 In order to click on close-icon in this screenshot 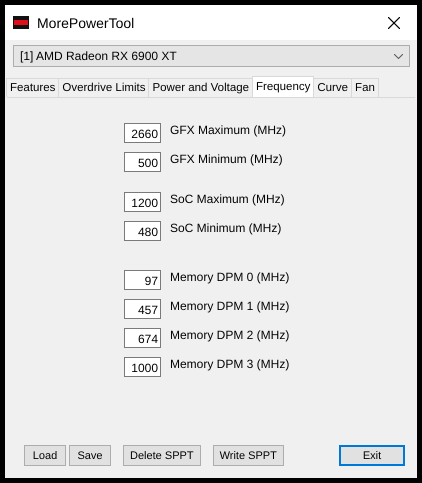, I will do `click(394, 22)`.